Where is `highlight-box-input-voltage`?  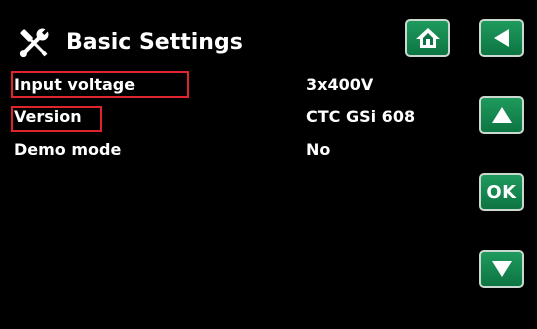
highlight-box-input-voltage is located at coordinates (100, 84).